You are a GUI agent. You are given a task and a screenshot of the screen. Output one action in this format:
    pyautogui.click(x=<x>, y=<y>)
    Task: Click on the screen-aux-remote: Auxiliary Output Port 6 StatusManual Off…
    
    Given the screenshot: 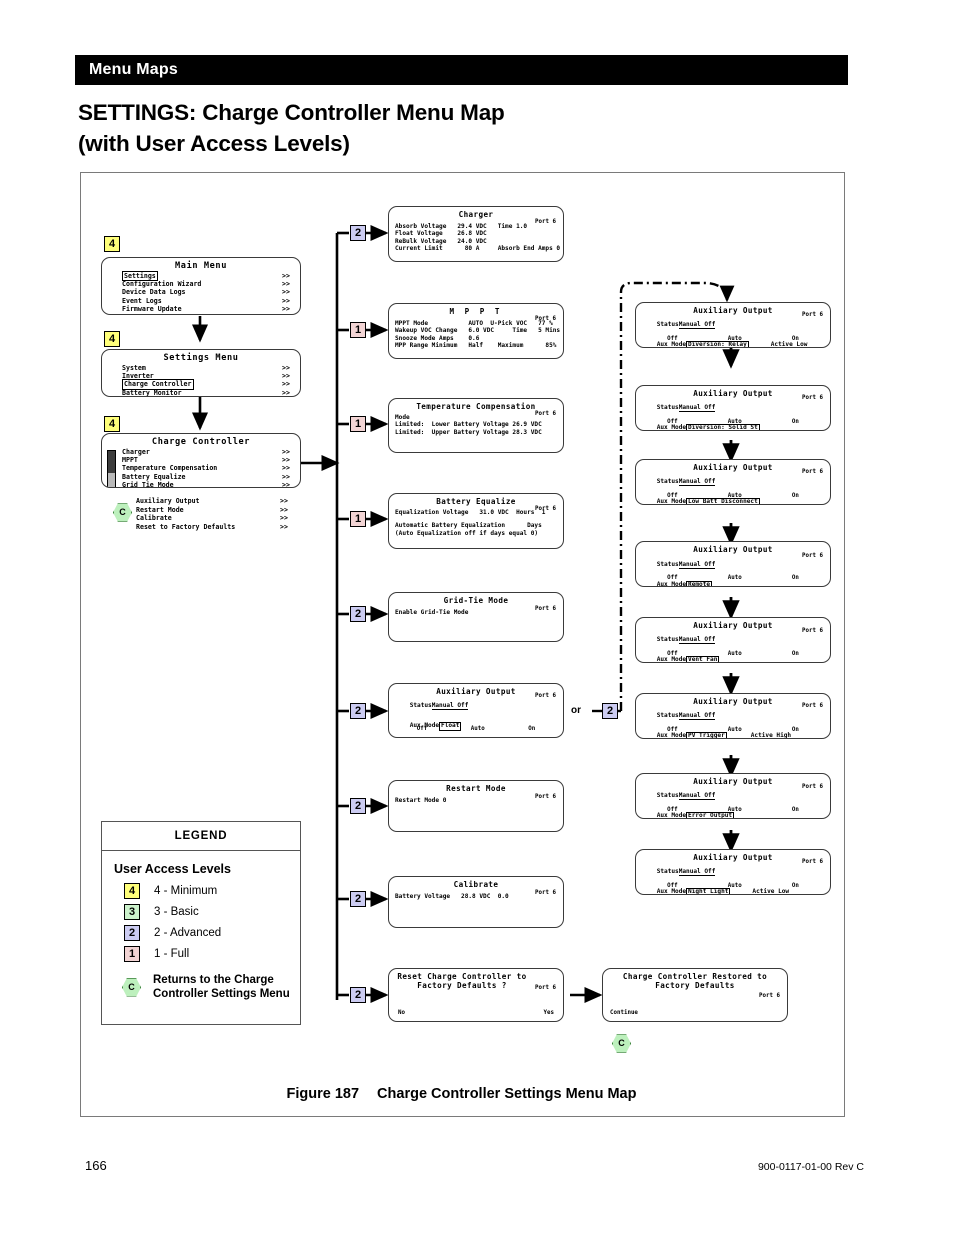 What is the action you would take?
    pyautogui.click(x=733, y=564)
    